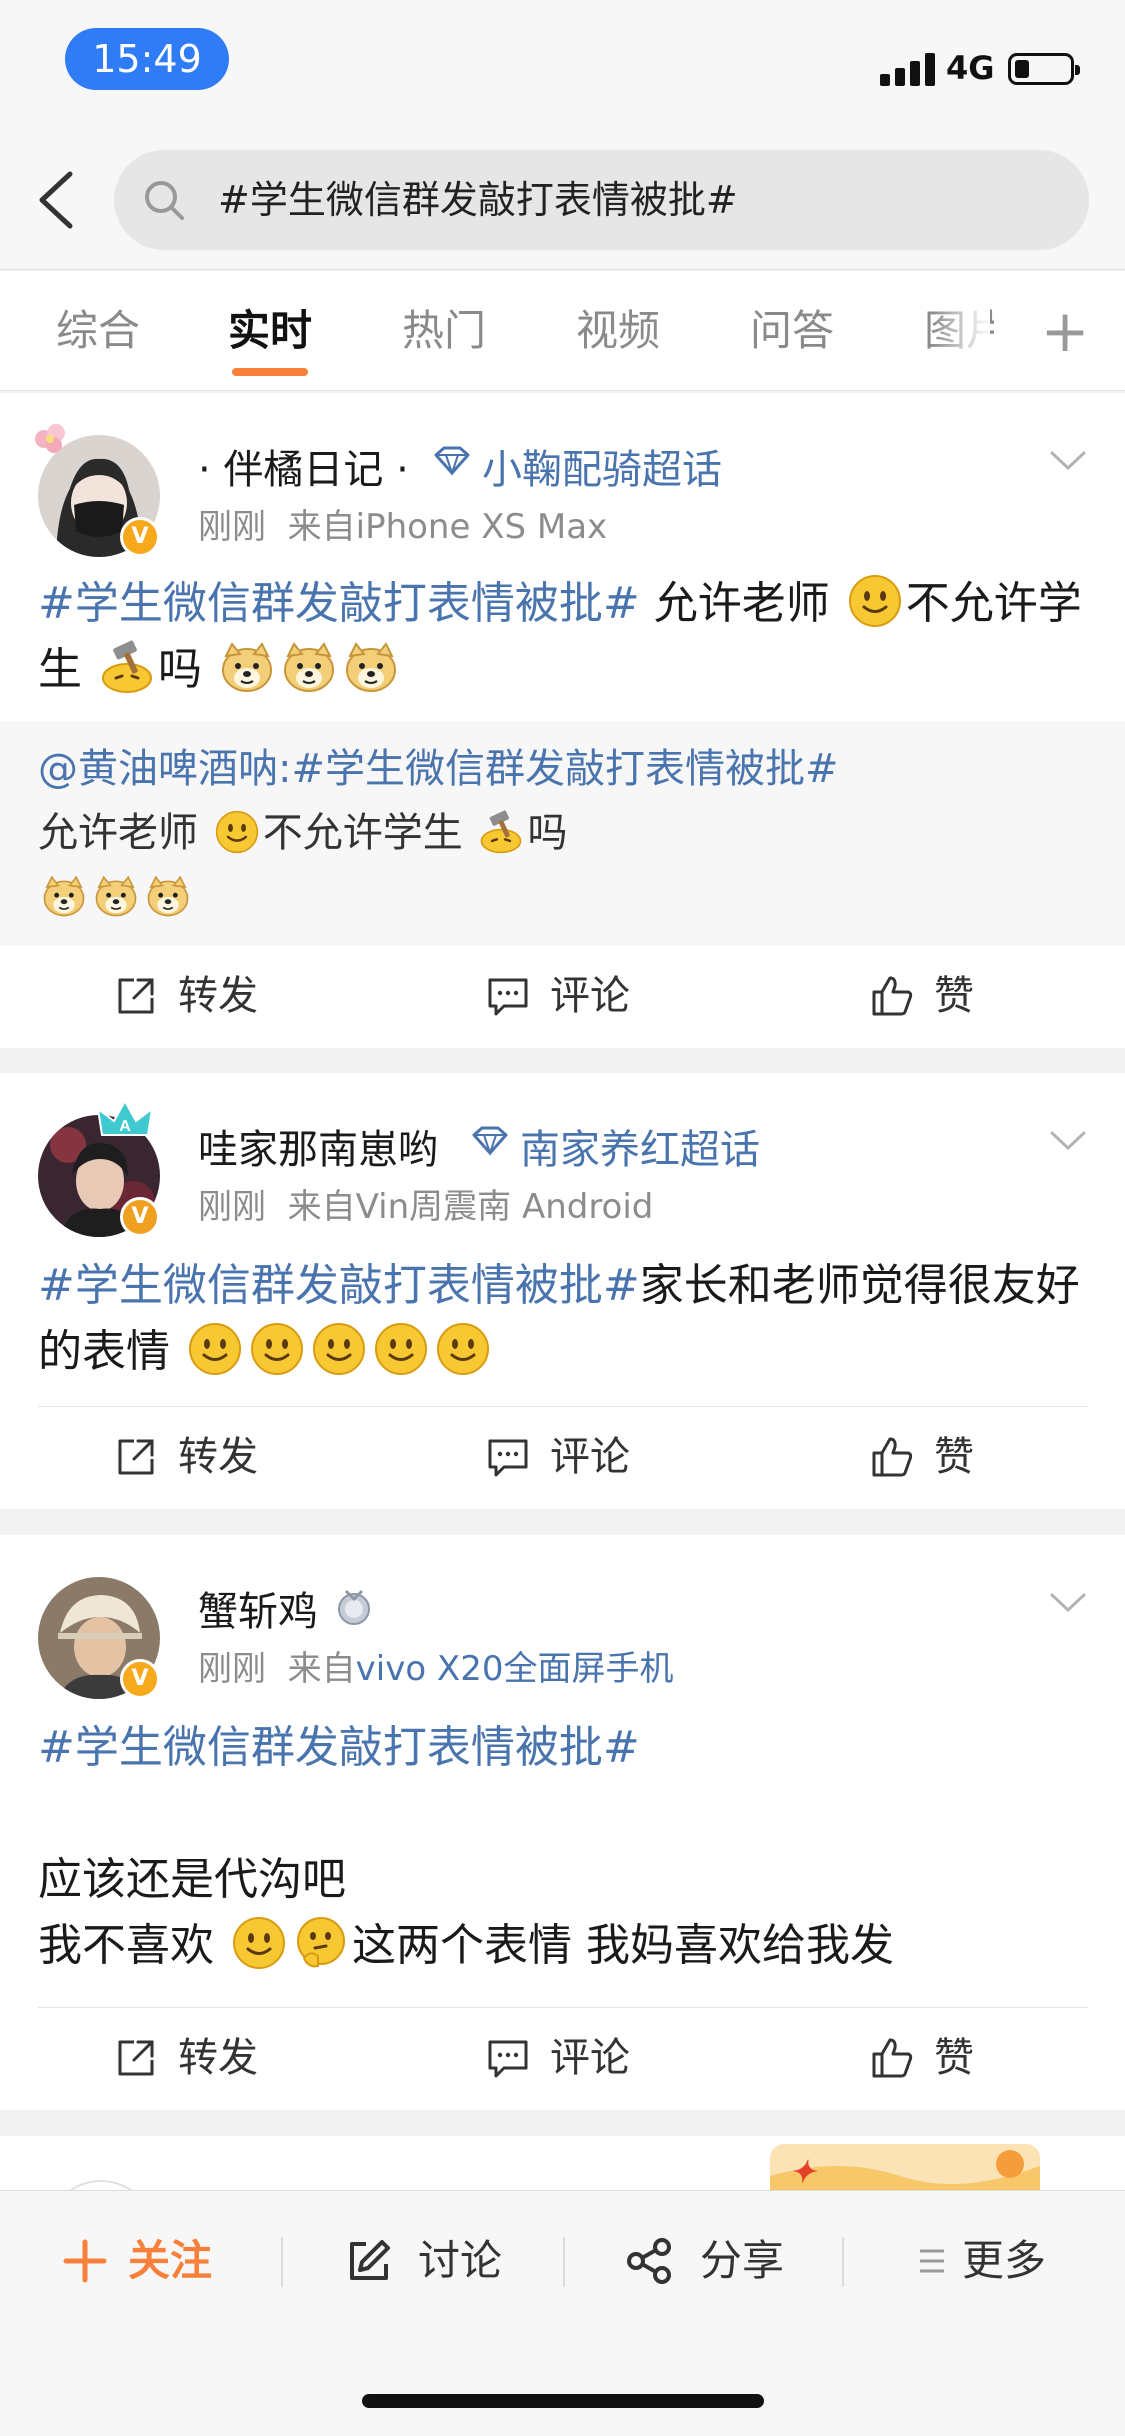 The height and width of the screenshot is (2436, 1125). What do you see at coordinates (908, 69) in the screenshot?
I see `cellular-signal-icon` at bounding box center [908, 69].